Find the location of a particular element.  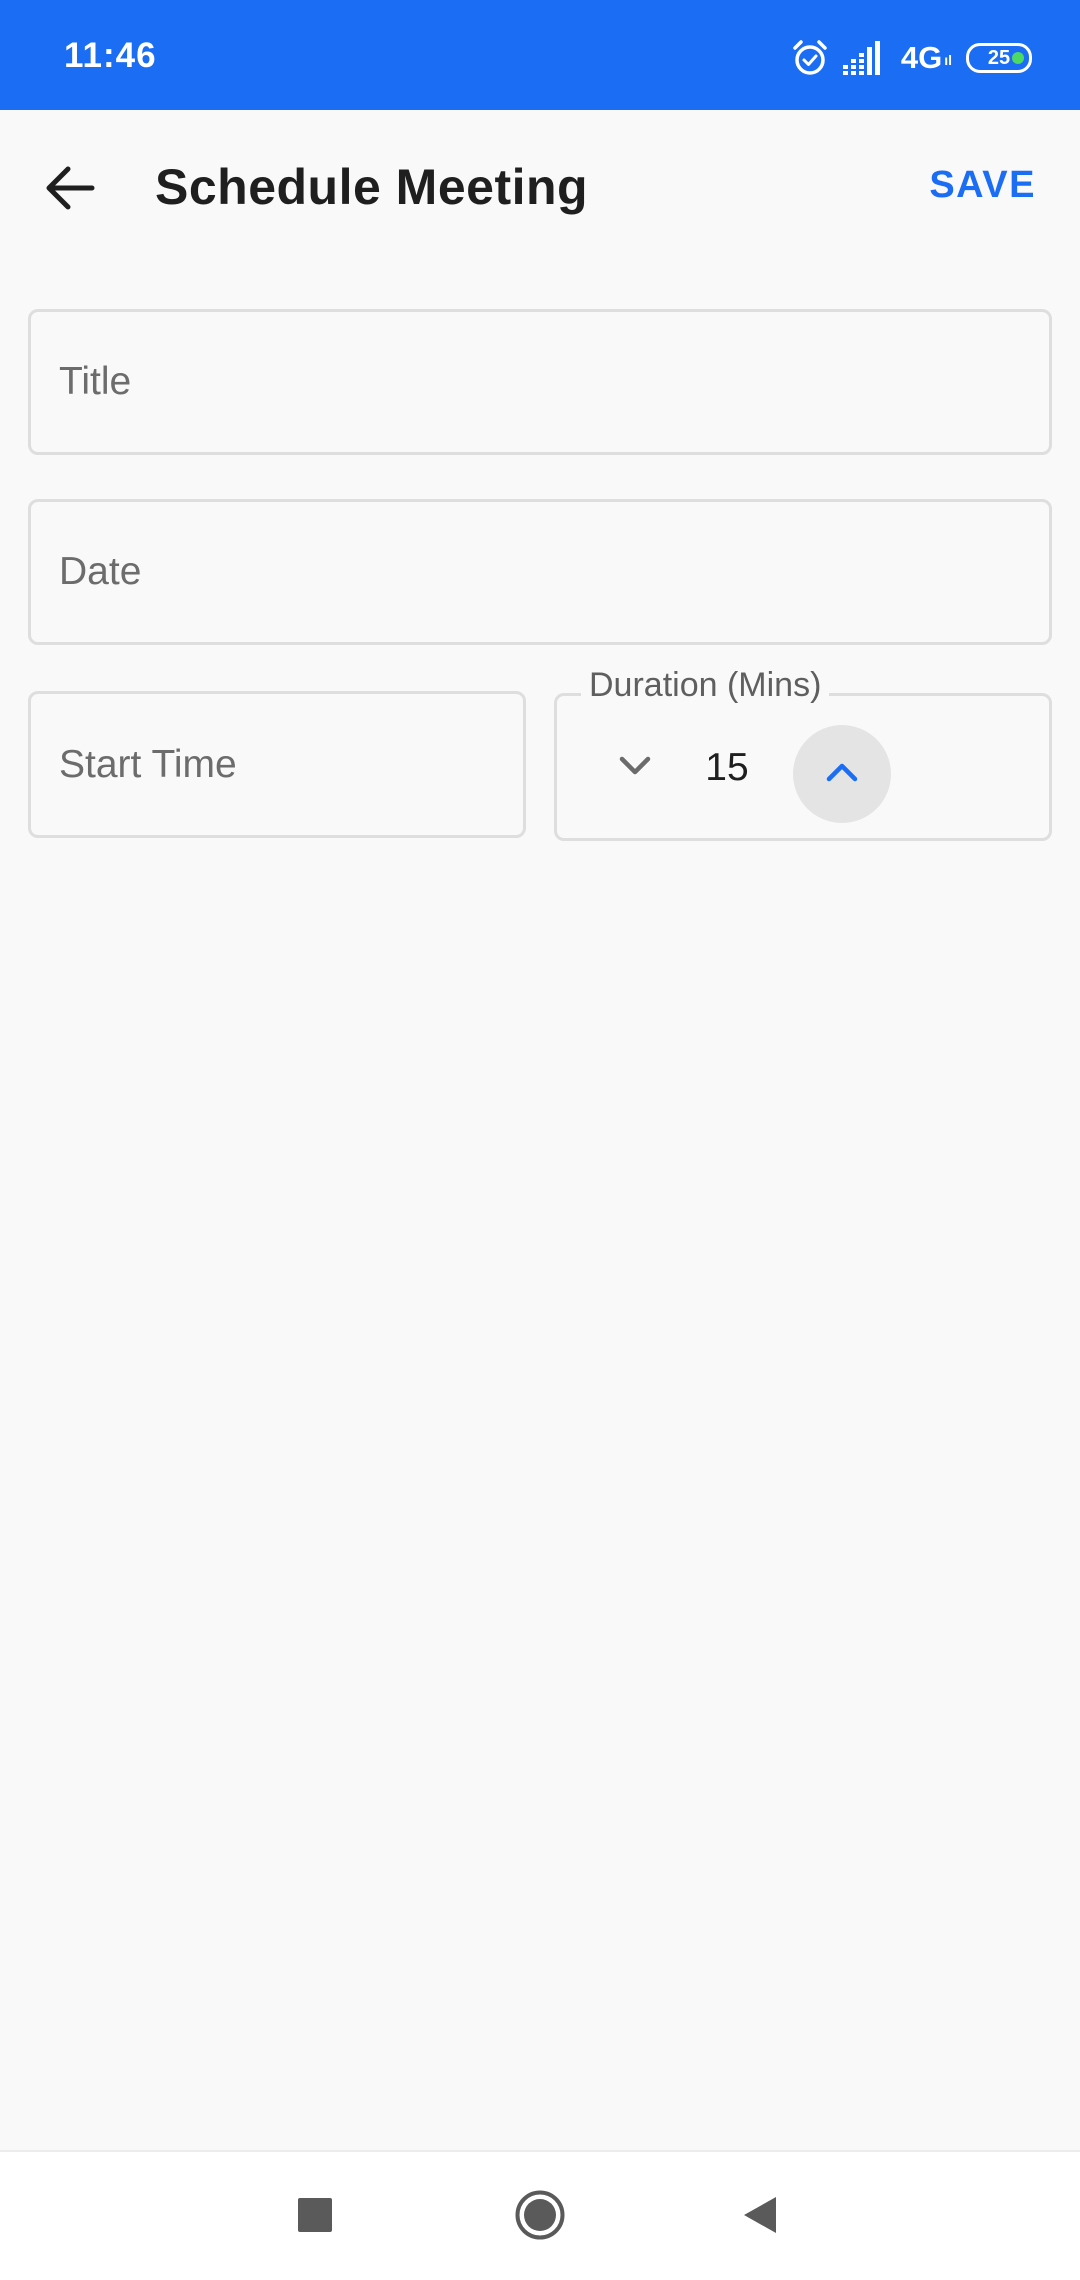

start-time-field is located at coordinates (277, 764).